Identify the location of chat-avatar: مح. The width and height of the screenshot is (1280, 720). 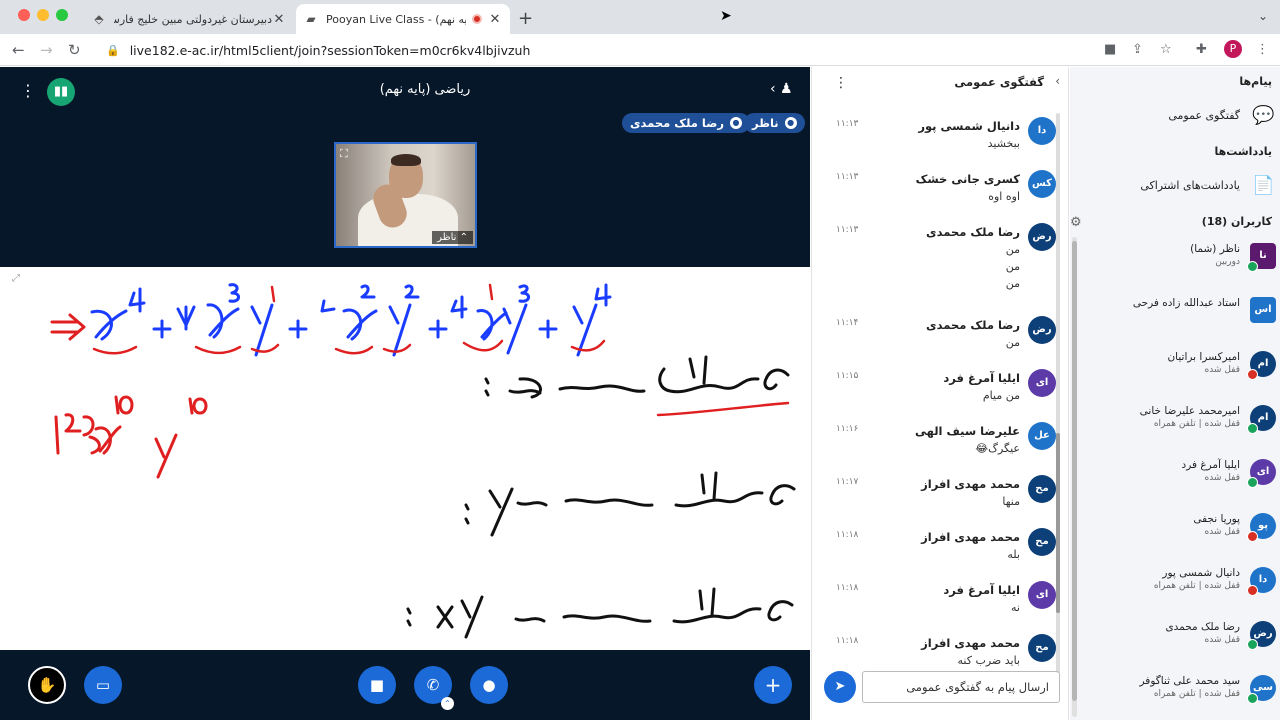
(1042, 648).